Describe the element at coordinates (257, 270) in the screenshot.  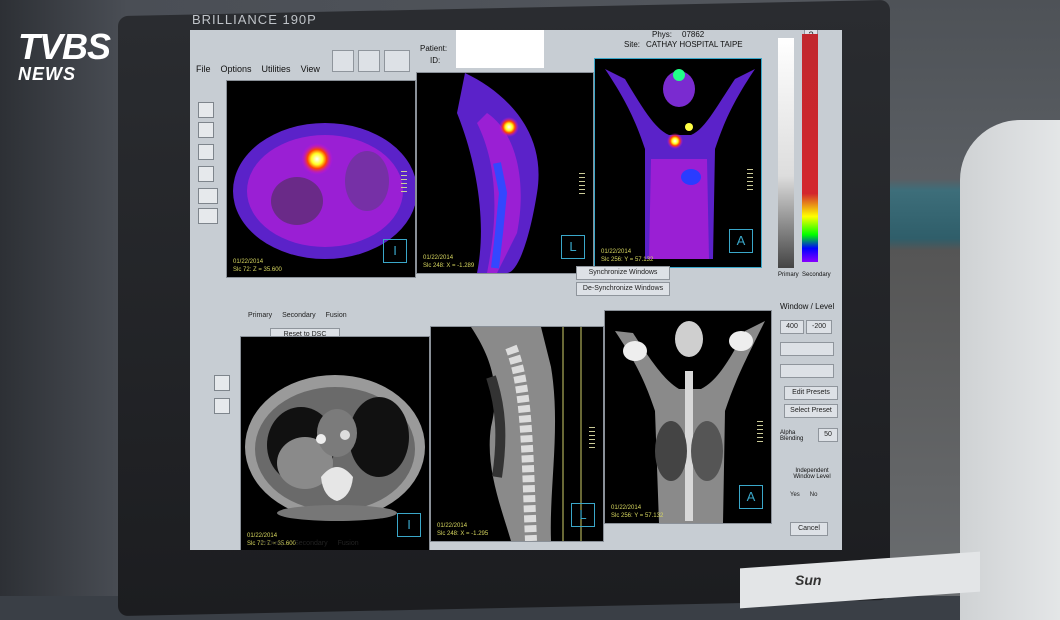
I see `pet-axial-slice: Slc 72: Z = 35.600` at that location.